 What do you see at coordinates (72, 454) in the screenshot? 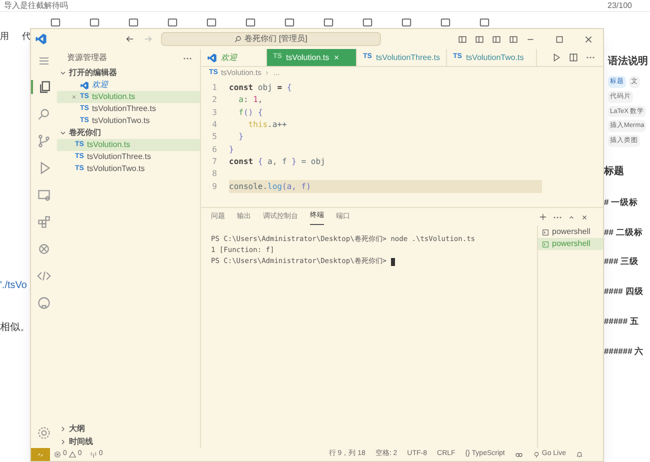
I see `warning-icon` at bounding box center [72, 454].